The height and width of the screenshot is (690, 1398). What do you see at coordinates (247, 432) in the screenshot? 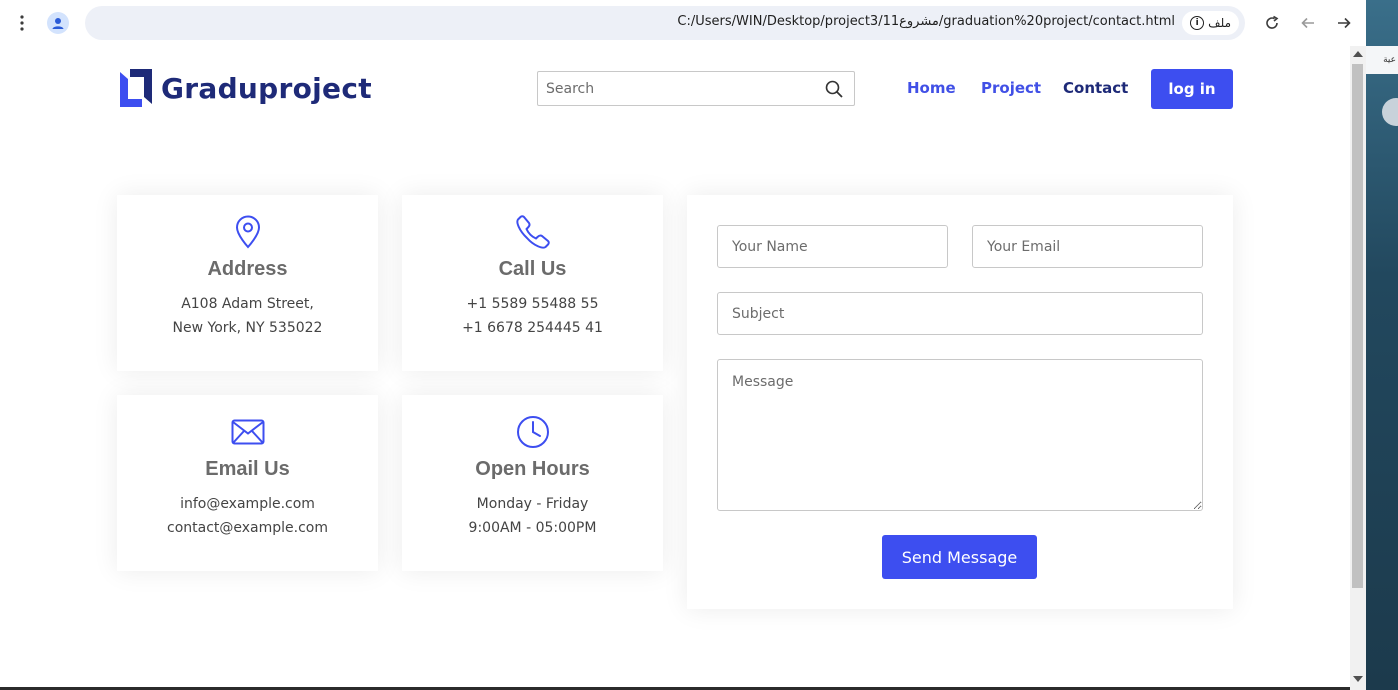
I see `envelope-icon` at bounding box center [247, 432].